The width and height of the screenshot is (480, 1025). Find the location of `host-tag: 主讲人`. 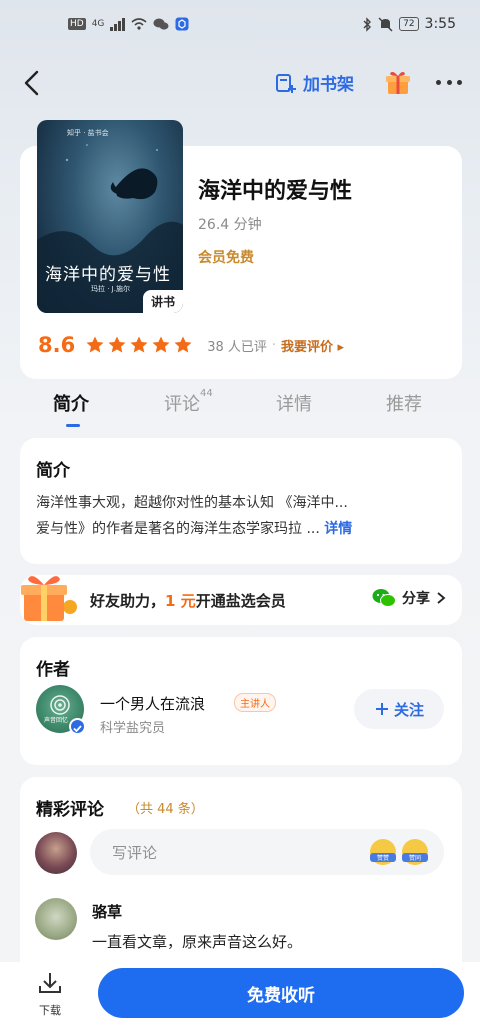

host-tag: 主讲人 is located at coordinates (255, 702).